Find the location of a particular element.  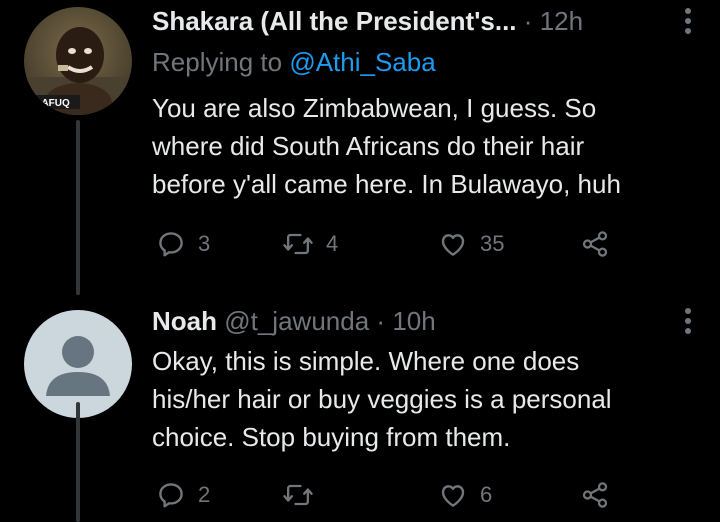

tweet-header: Shakara (All the President's... · 12h is located at coordinates (416, 21).